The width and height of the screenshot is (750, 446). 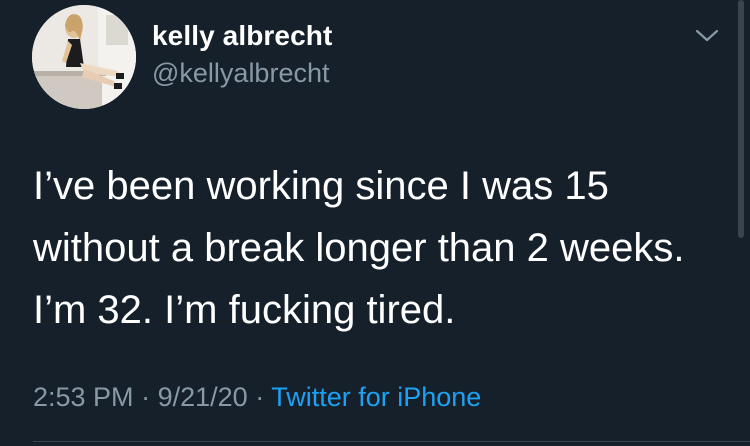 What do you see at coordinates (391, 441) in the screenshot?
I see `divider` at bounding box center [391, 441].